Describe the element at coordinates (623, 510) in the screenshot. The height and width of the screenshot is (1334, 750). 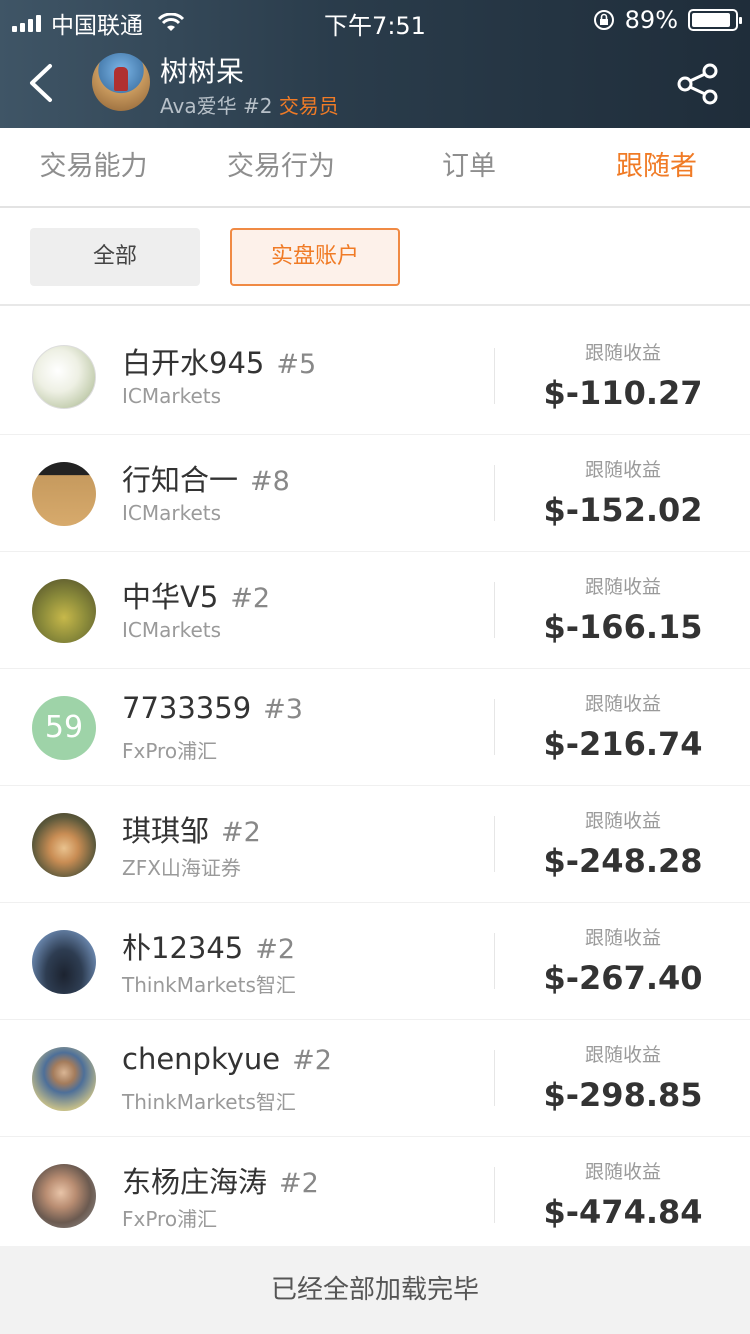
I see `return-value: $-152.02` at that location.